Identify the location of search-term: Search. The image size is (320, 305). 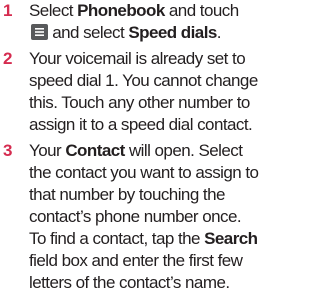
(231, 238).